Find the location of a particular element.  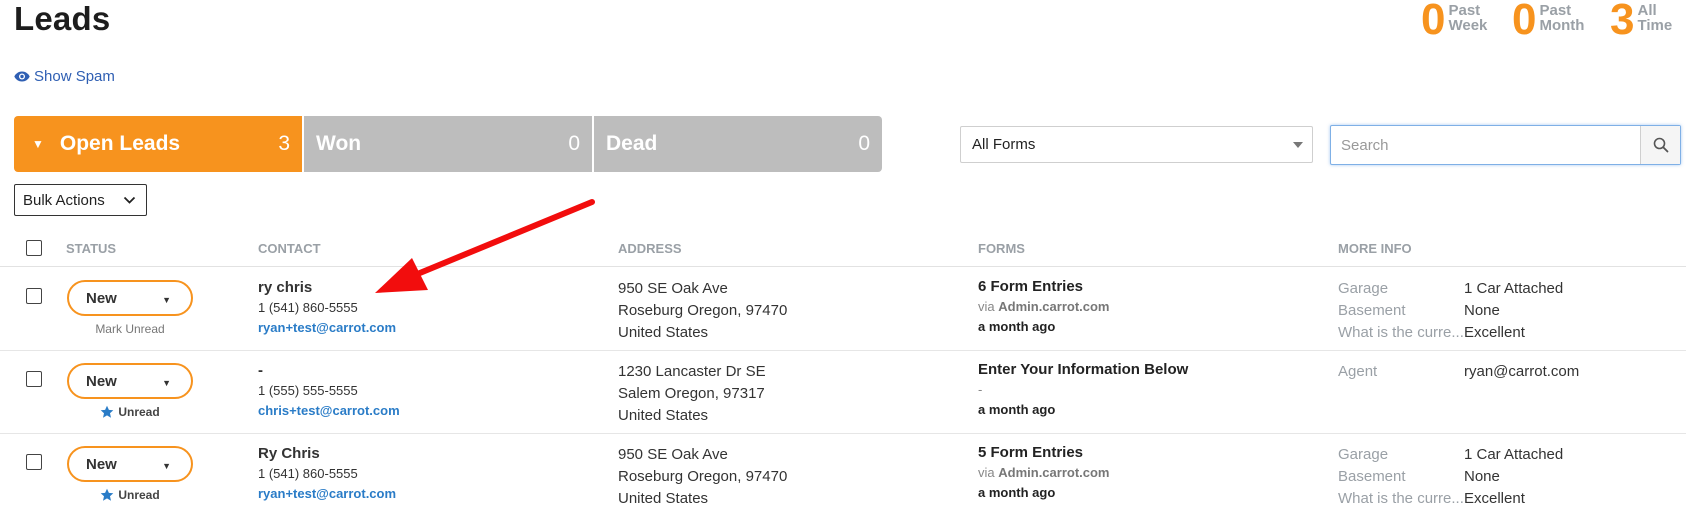

form-source: - is located at coordinates (1083, 390).